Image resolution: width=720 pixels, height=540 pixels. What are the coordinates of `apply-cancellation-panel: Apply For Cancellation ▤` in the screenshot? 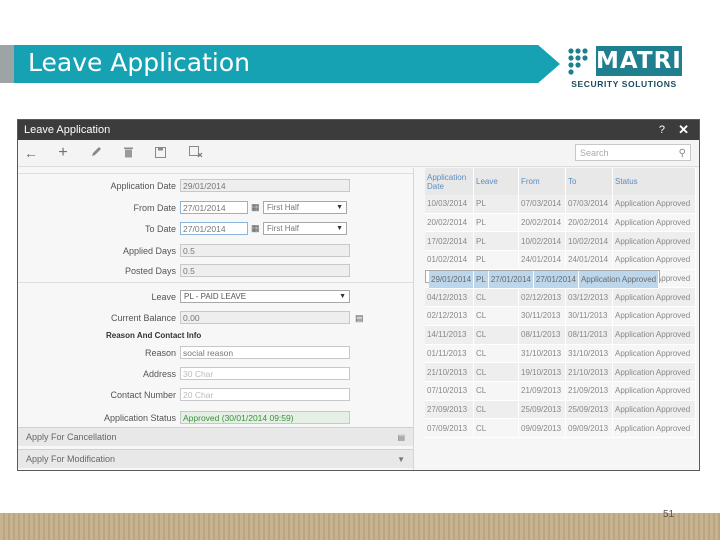 It's located at (215, 436).